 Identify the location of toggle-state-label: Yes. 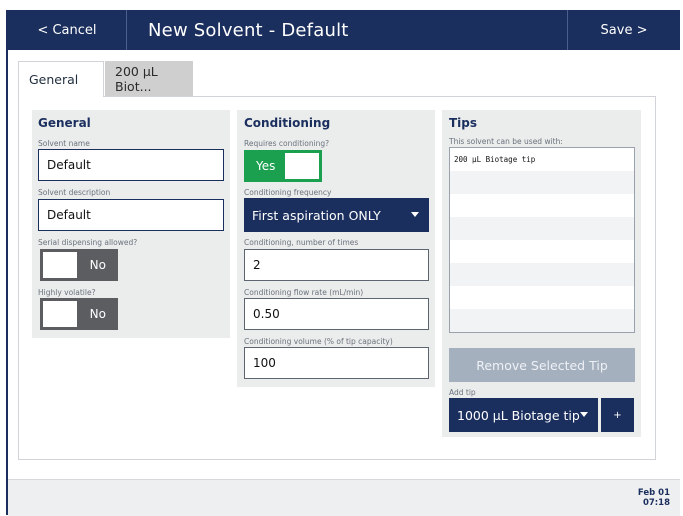
(266, 166).